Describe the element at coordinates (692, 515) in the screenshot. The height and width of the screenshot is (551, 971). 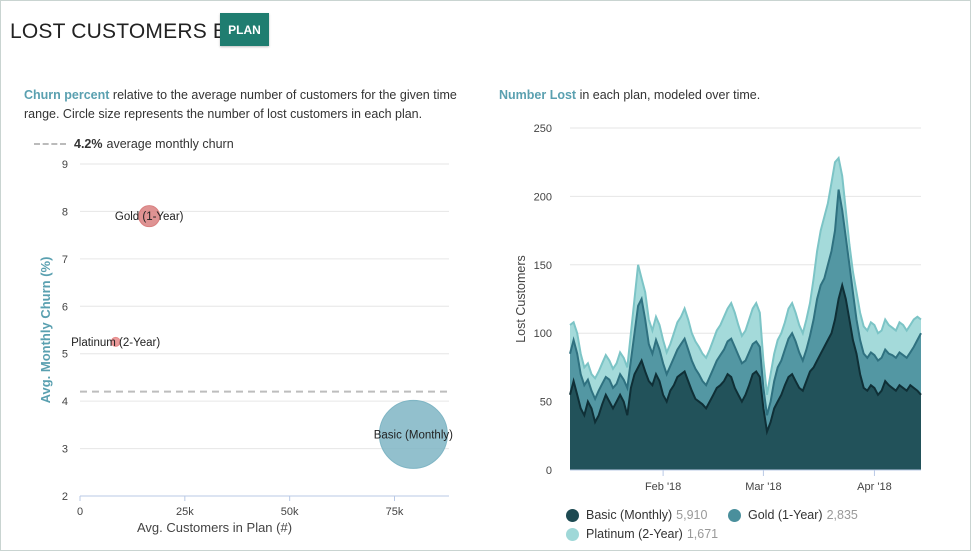
I see `legend-count-basic: 5,910` at that location.